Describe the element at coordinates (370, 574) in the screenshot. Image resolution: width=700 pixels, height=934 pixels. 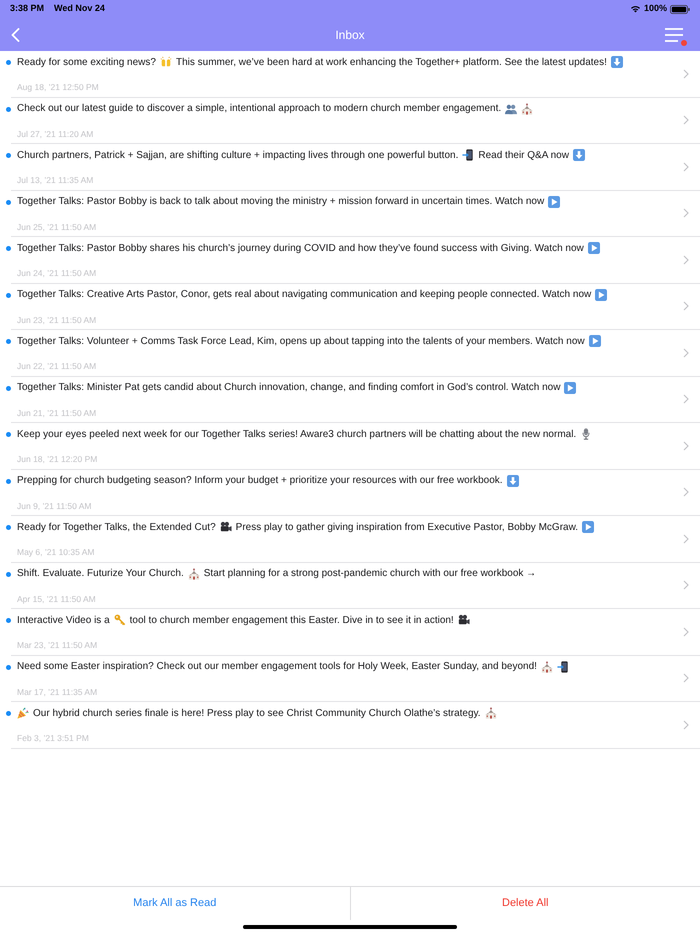
I see `message-text: Start planning for a strong post-pandemic church with our free workbook →` at that location.